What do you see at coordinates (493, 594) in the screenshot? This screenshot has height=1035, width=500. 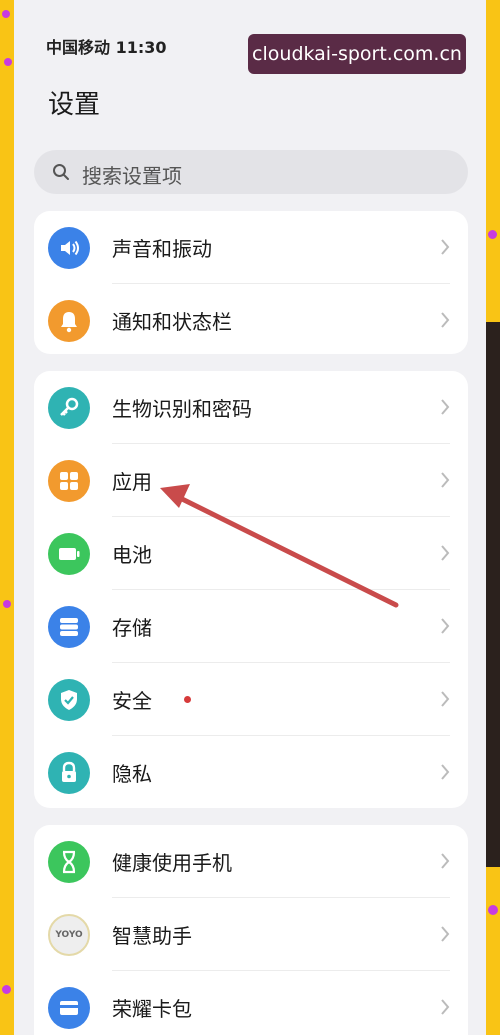 I see `background-photo-edge` at bounding box center [493, 594].